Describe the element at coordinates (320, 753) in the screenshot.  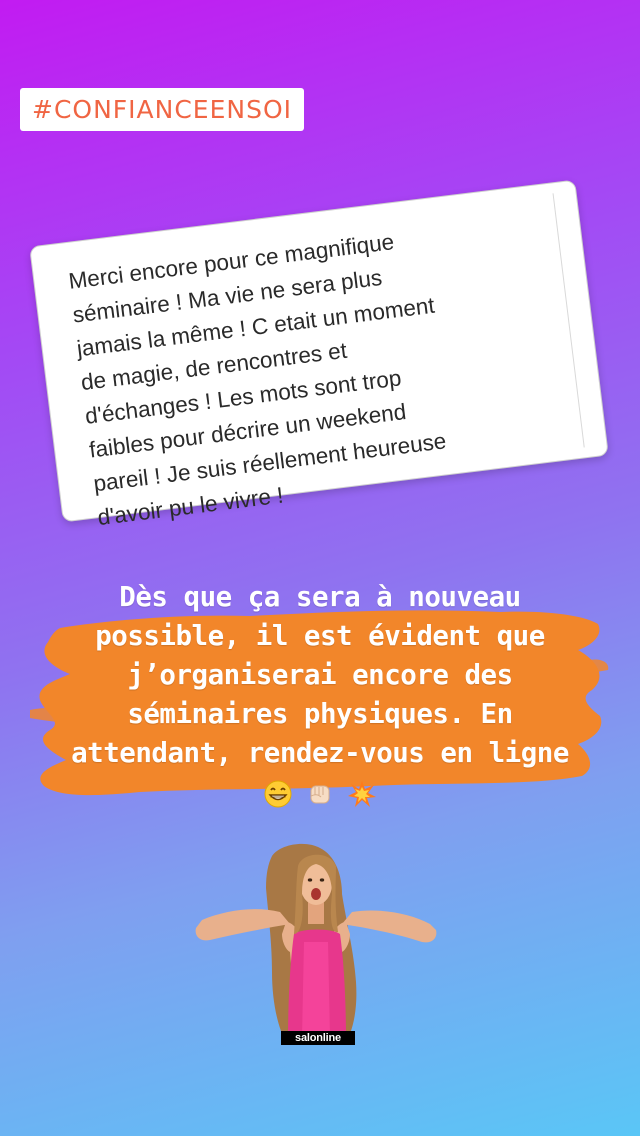
I see `caption-line: attendant, rendez-vous en ligne` at that location.